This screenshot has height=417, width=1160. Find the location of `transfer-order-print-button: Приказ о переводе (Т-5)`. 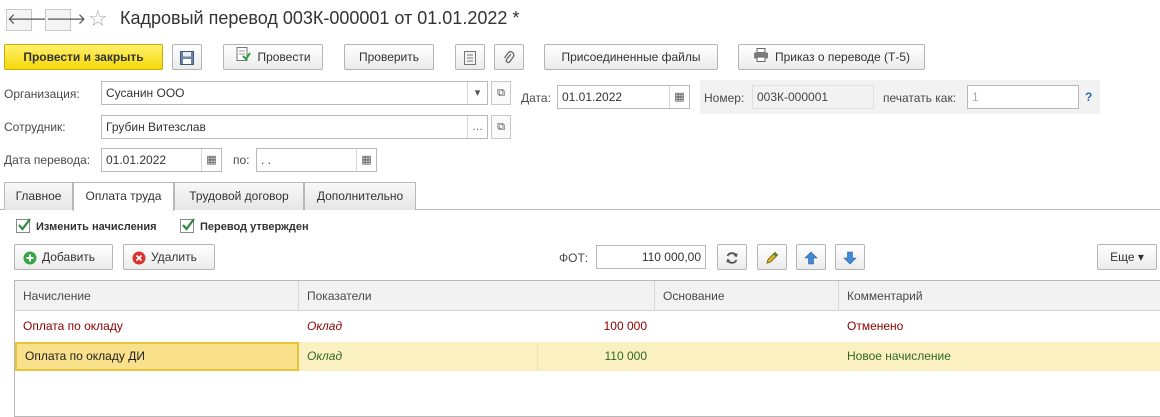

transfer-order-print-button: Приказ о переводе (Т-5) is located at coordinates (831, 57).